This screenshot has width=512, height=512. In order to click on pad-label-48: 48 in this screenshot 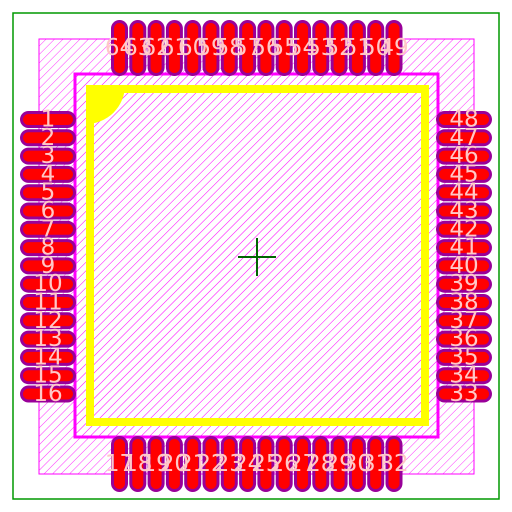, I will do `click(463, 120)`.